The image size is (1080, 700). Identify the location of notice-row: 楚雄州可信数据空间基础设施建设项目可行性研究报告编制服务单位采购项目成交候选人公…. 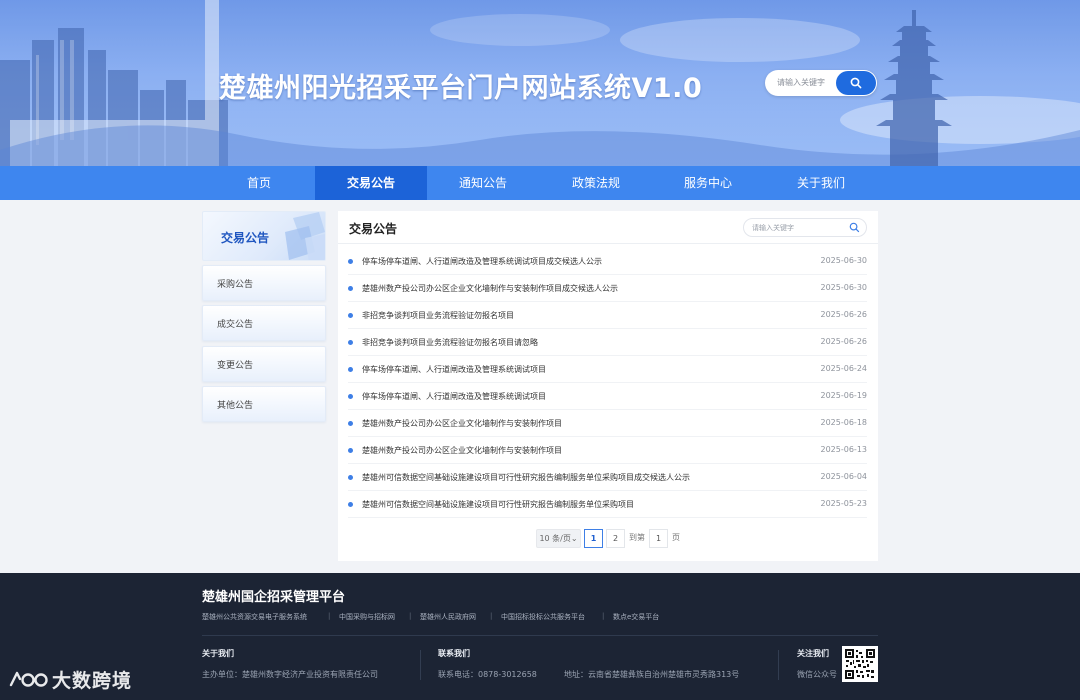
(607, 477).